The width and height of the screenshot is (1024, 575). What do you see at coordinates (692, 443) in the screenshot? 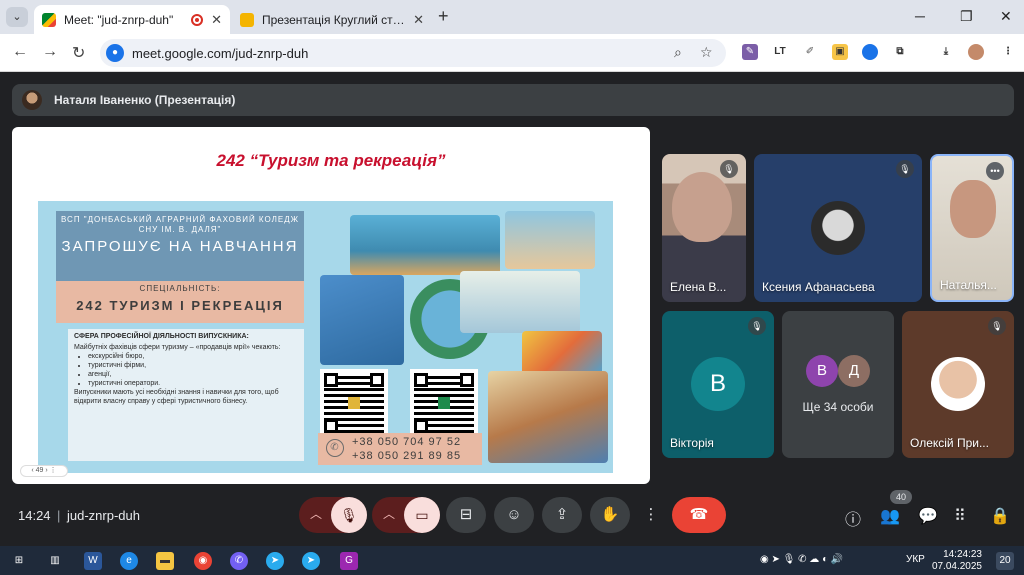
I see `participant-name: Вікторія` at bounding box center [692, 443].